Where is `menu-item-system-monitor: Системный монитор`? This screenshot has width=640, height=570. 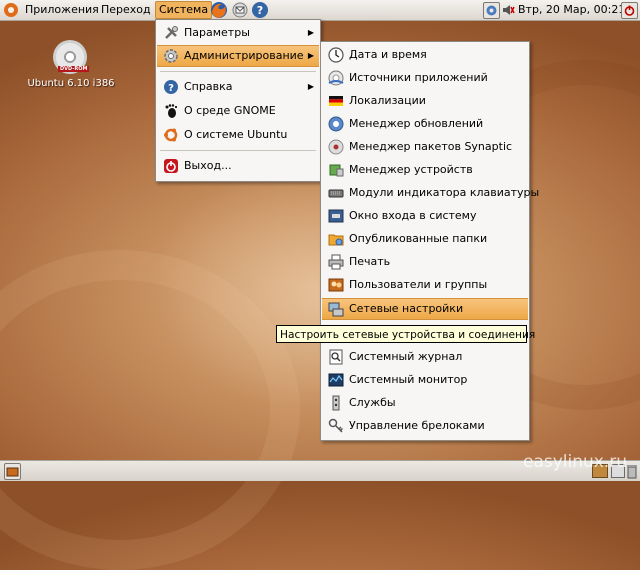 menu-item-system-monitor: Системный монитор is located at coordinates (425, 380).